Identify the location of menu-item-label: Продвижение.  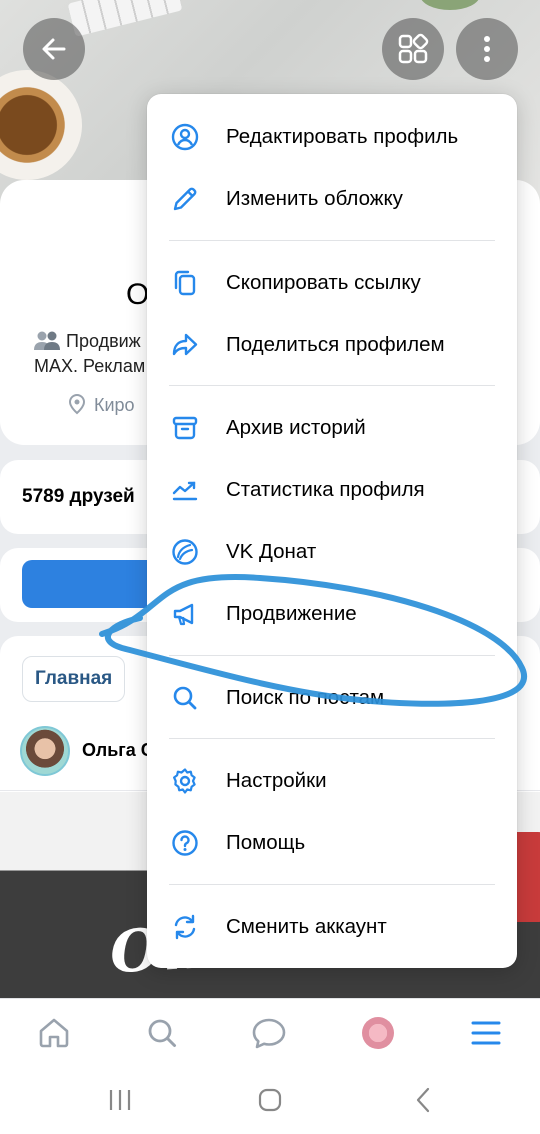
(291, 613).